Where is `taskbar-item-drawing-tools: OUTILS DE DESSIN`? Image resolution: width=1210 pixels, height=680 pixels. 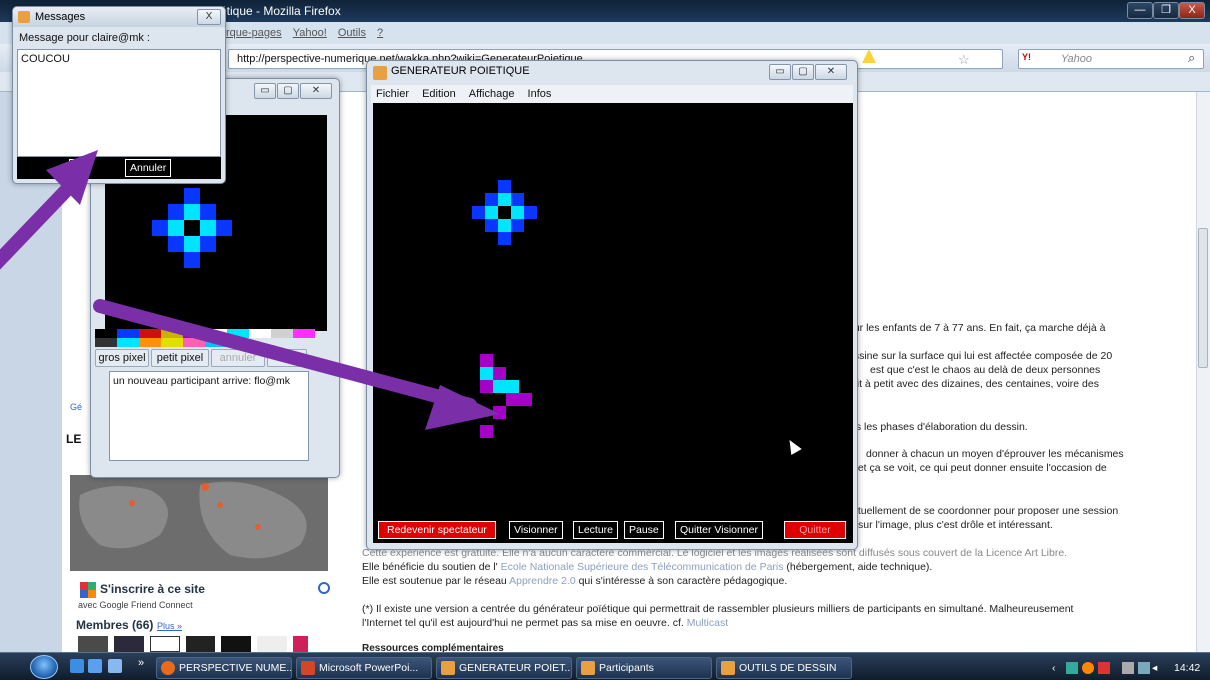 taskbar-item-drawing-tools: OUTILS DE DESSIN is located at coordinates (784, 668).